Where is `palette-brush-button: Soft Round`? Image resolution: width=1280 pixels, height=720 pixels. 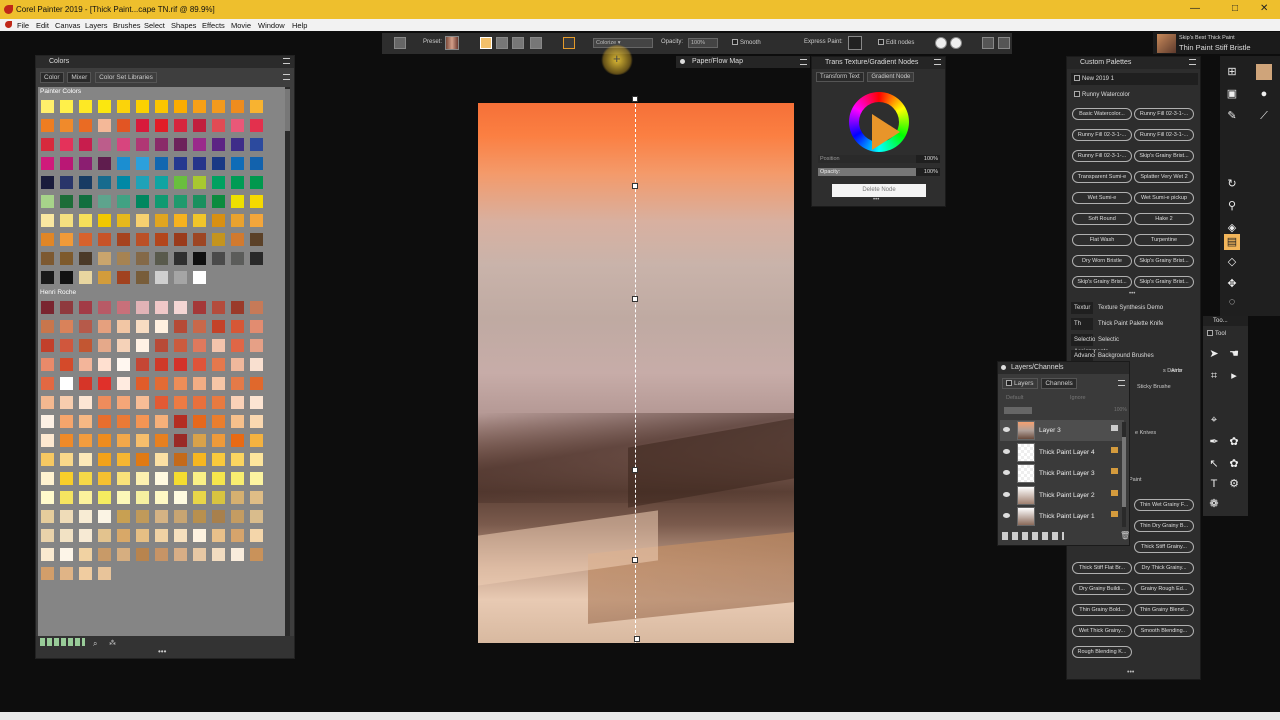
palette-brush-button: Soft Round is located at coordinates (1102, 219).